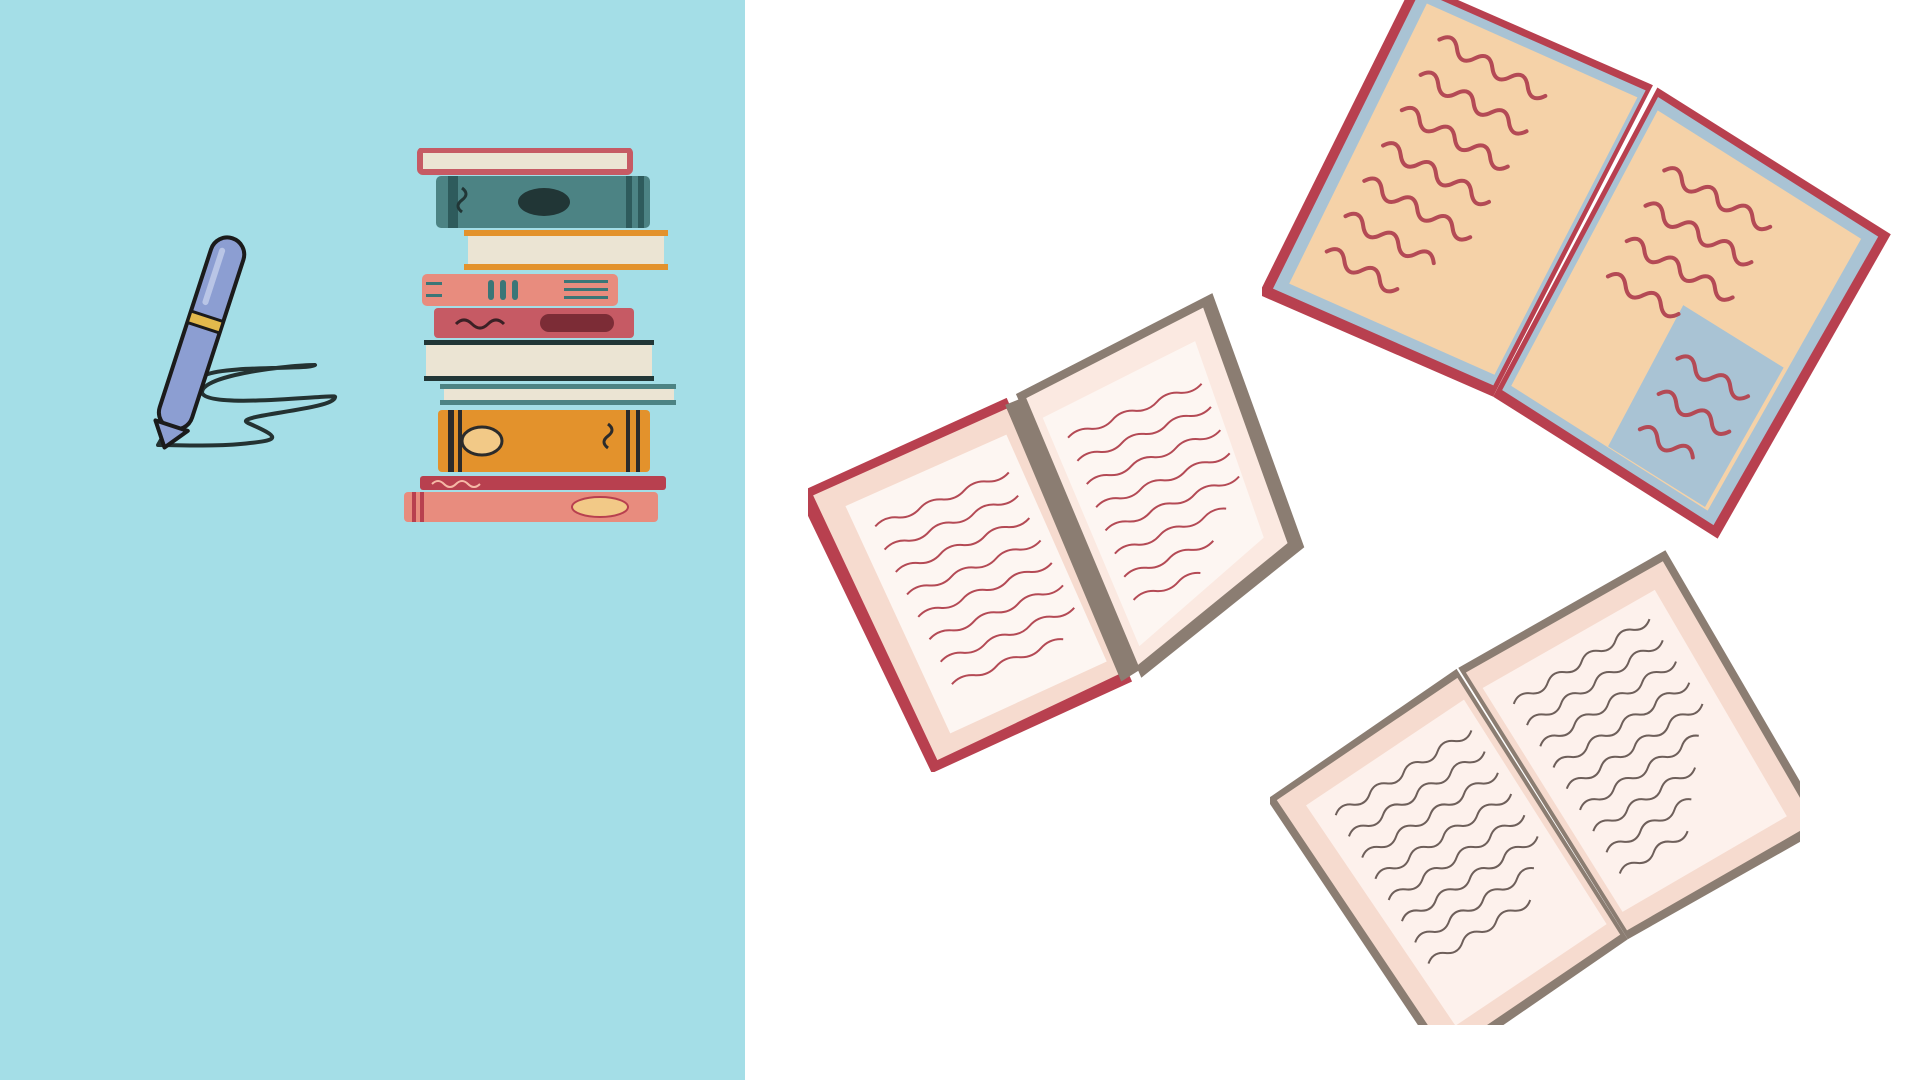 This screenshot has height=1080, width=1920. I want to click on pen-signature-icon, so click(245, 340).